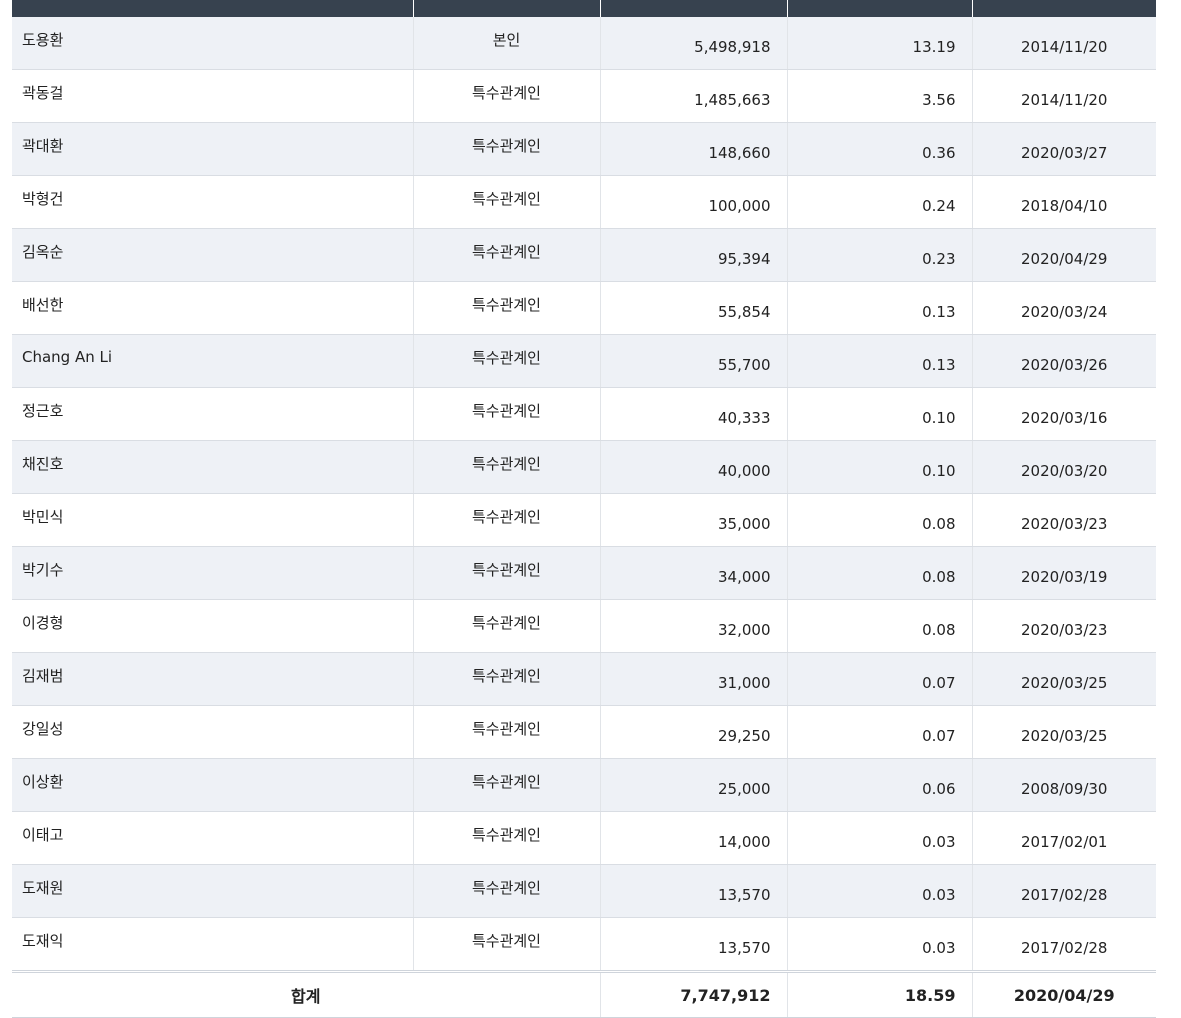 The image size is (1181, 1018). What do you see at coordinates (694, 785) in the screenshot?
I see `cell-shares: 25,000` at bounding box center [694, 785].